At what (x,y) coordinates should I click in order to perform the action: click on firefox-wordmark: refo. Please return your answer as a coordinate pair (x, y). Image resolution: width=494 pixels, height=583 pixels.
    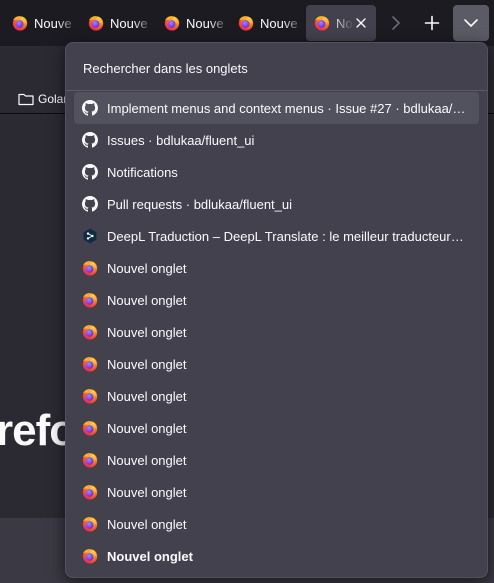
    Looking at the image, I should click on (38, 430).